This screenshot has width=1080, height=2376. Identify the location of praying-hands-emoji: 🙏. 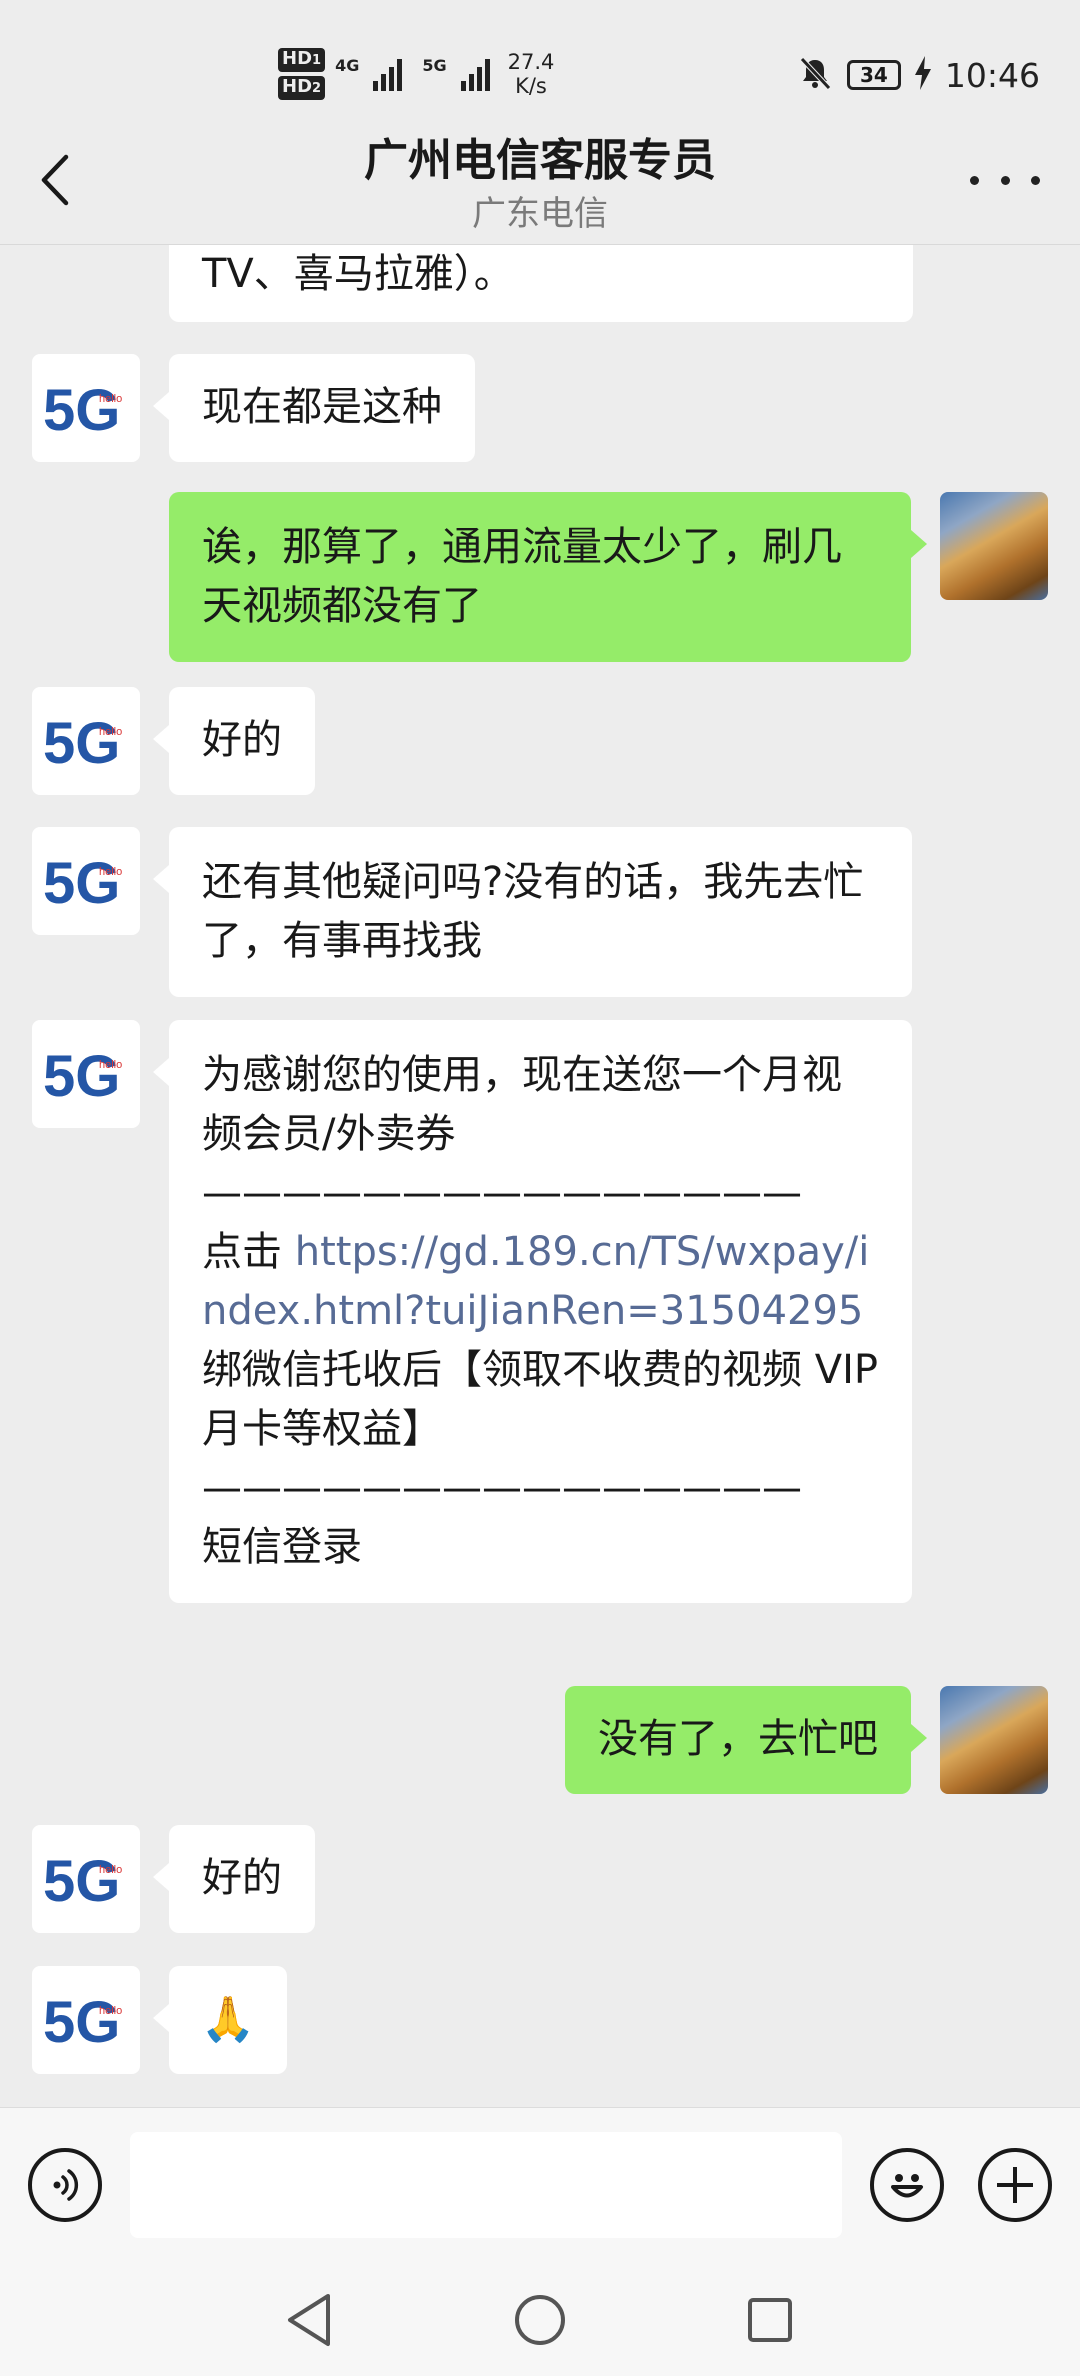
(228, 2019).